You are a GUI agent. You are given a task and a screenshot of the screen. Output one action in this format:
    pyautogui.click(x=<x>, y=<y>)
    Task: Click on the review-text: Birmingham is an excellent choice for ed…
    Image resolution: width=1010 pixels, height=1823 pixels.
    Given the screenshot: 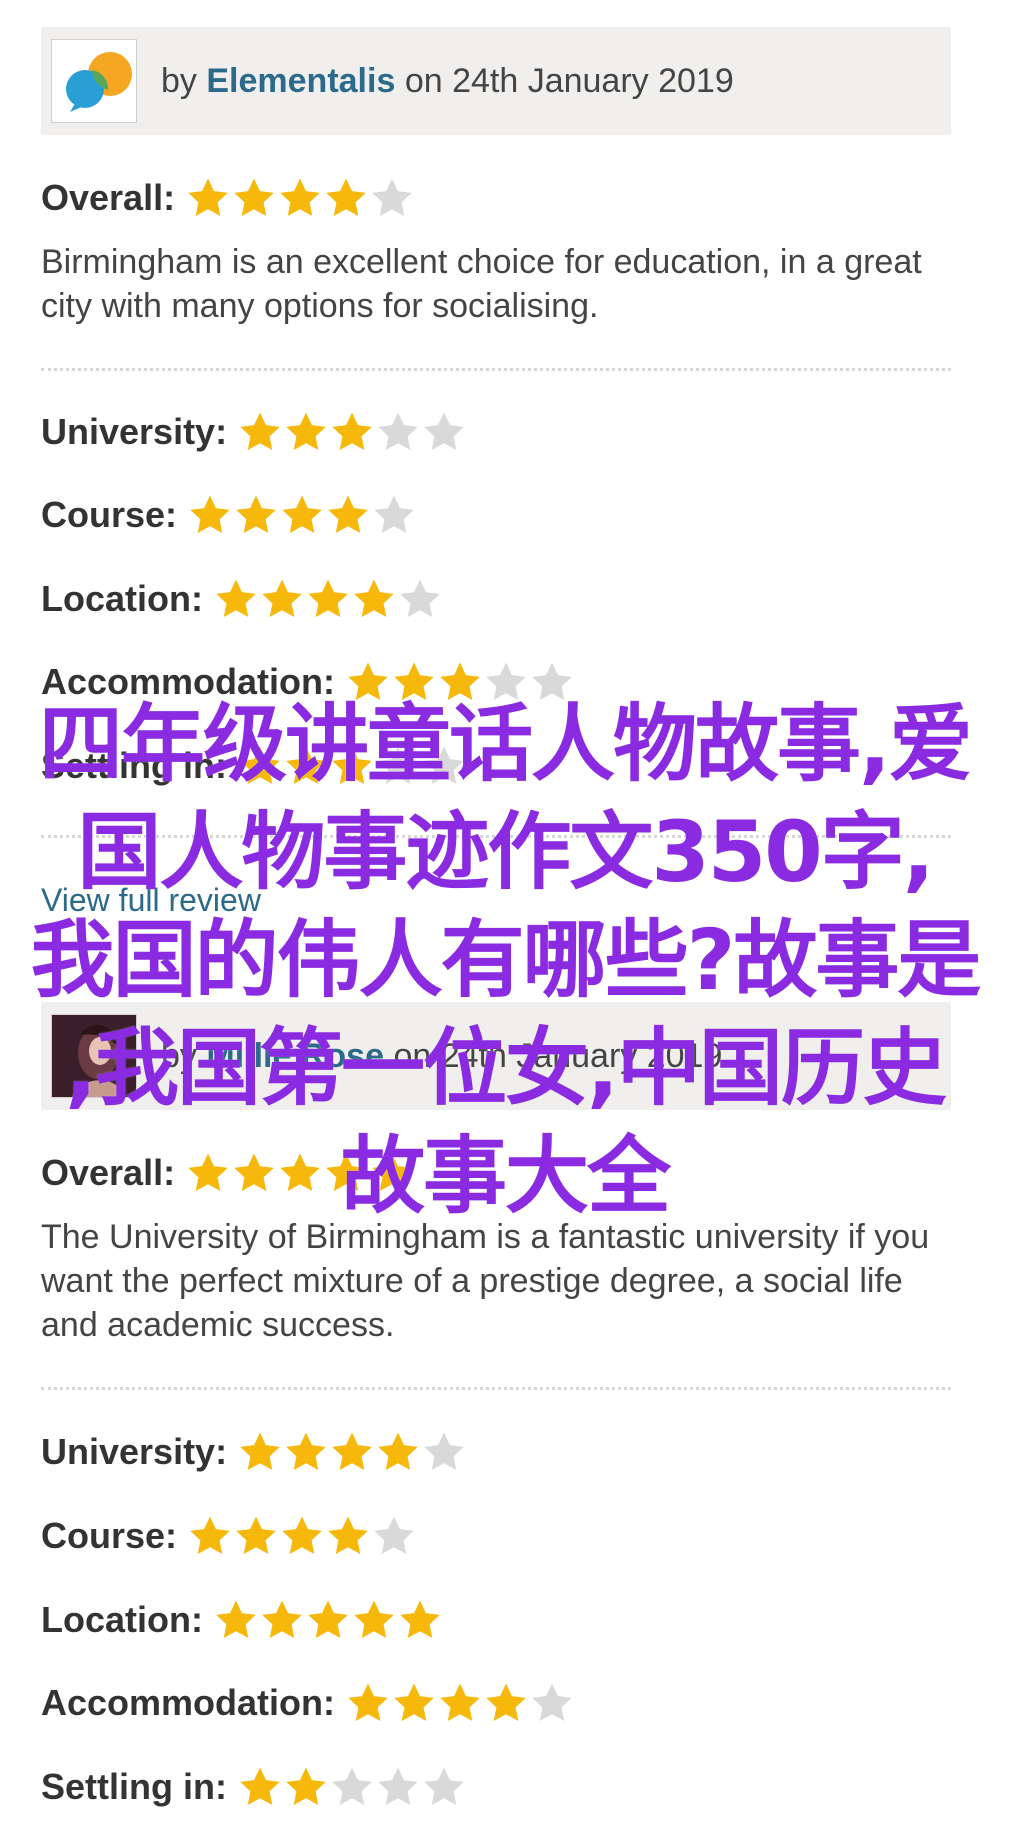 What is the action you would take?
    pyautogui.click(x=481, y=284)
    